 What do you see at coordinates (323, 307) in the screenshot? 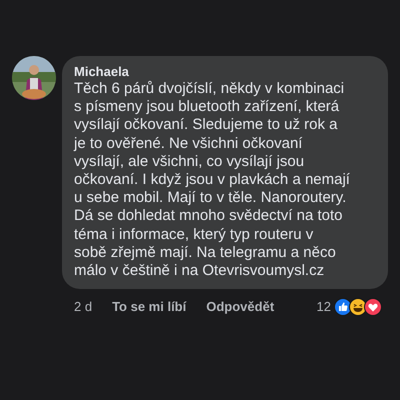
I see `reaction-count: 12` at bounding box center [323, 307].